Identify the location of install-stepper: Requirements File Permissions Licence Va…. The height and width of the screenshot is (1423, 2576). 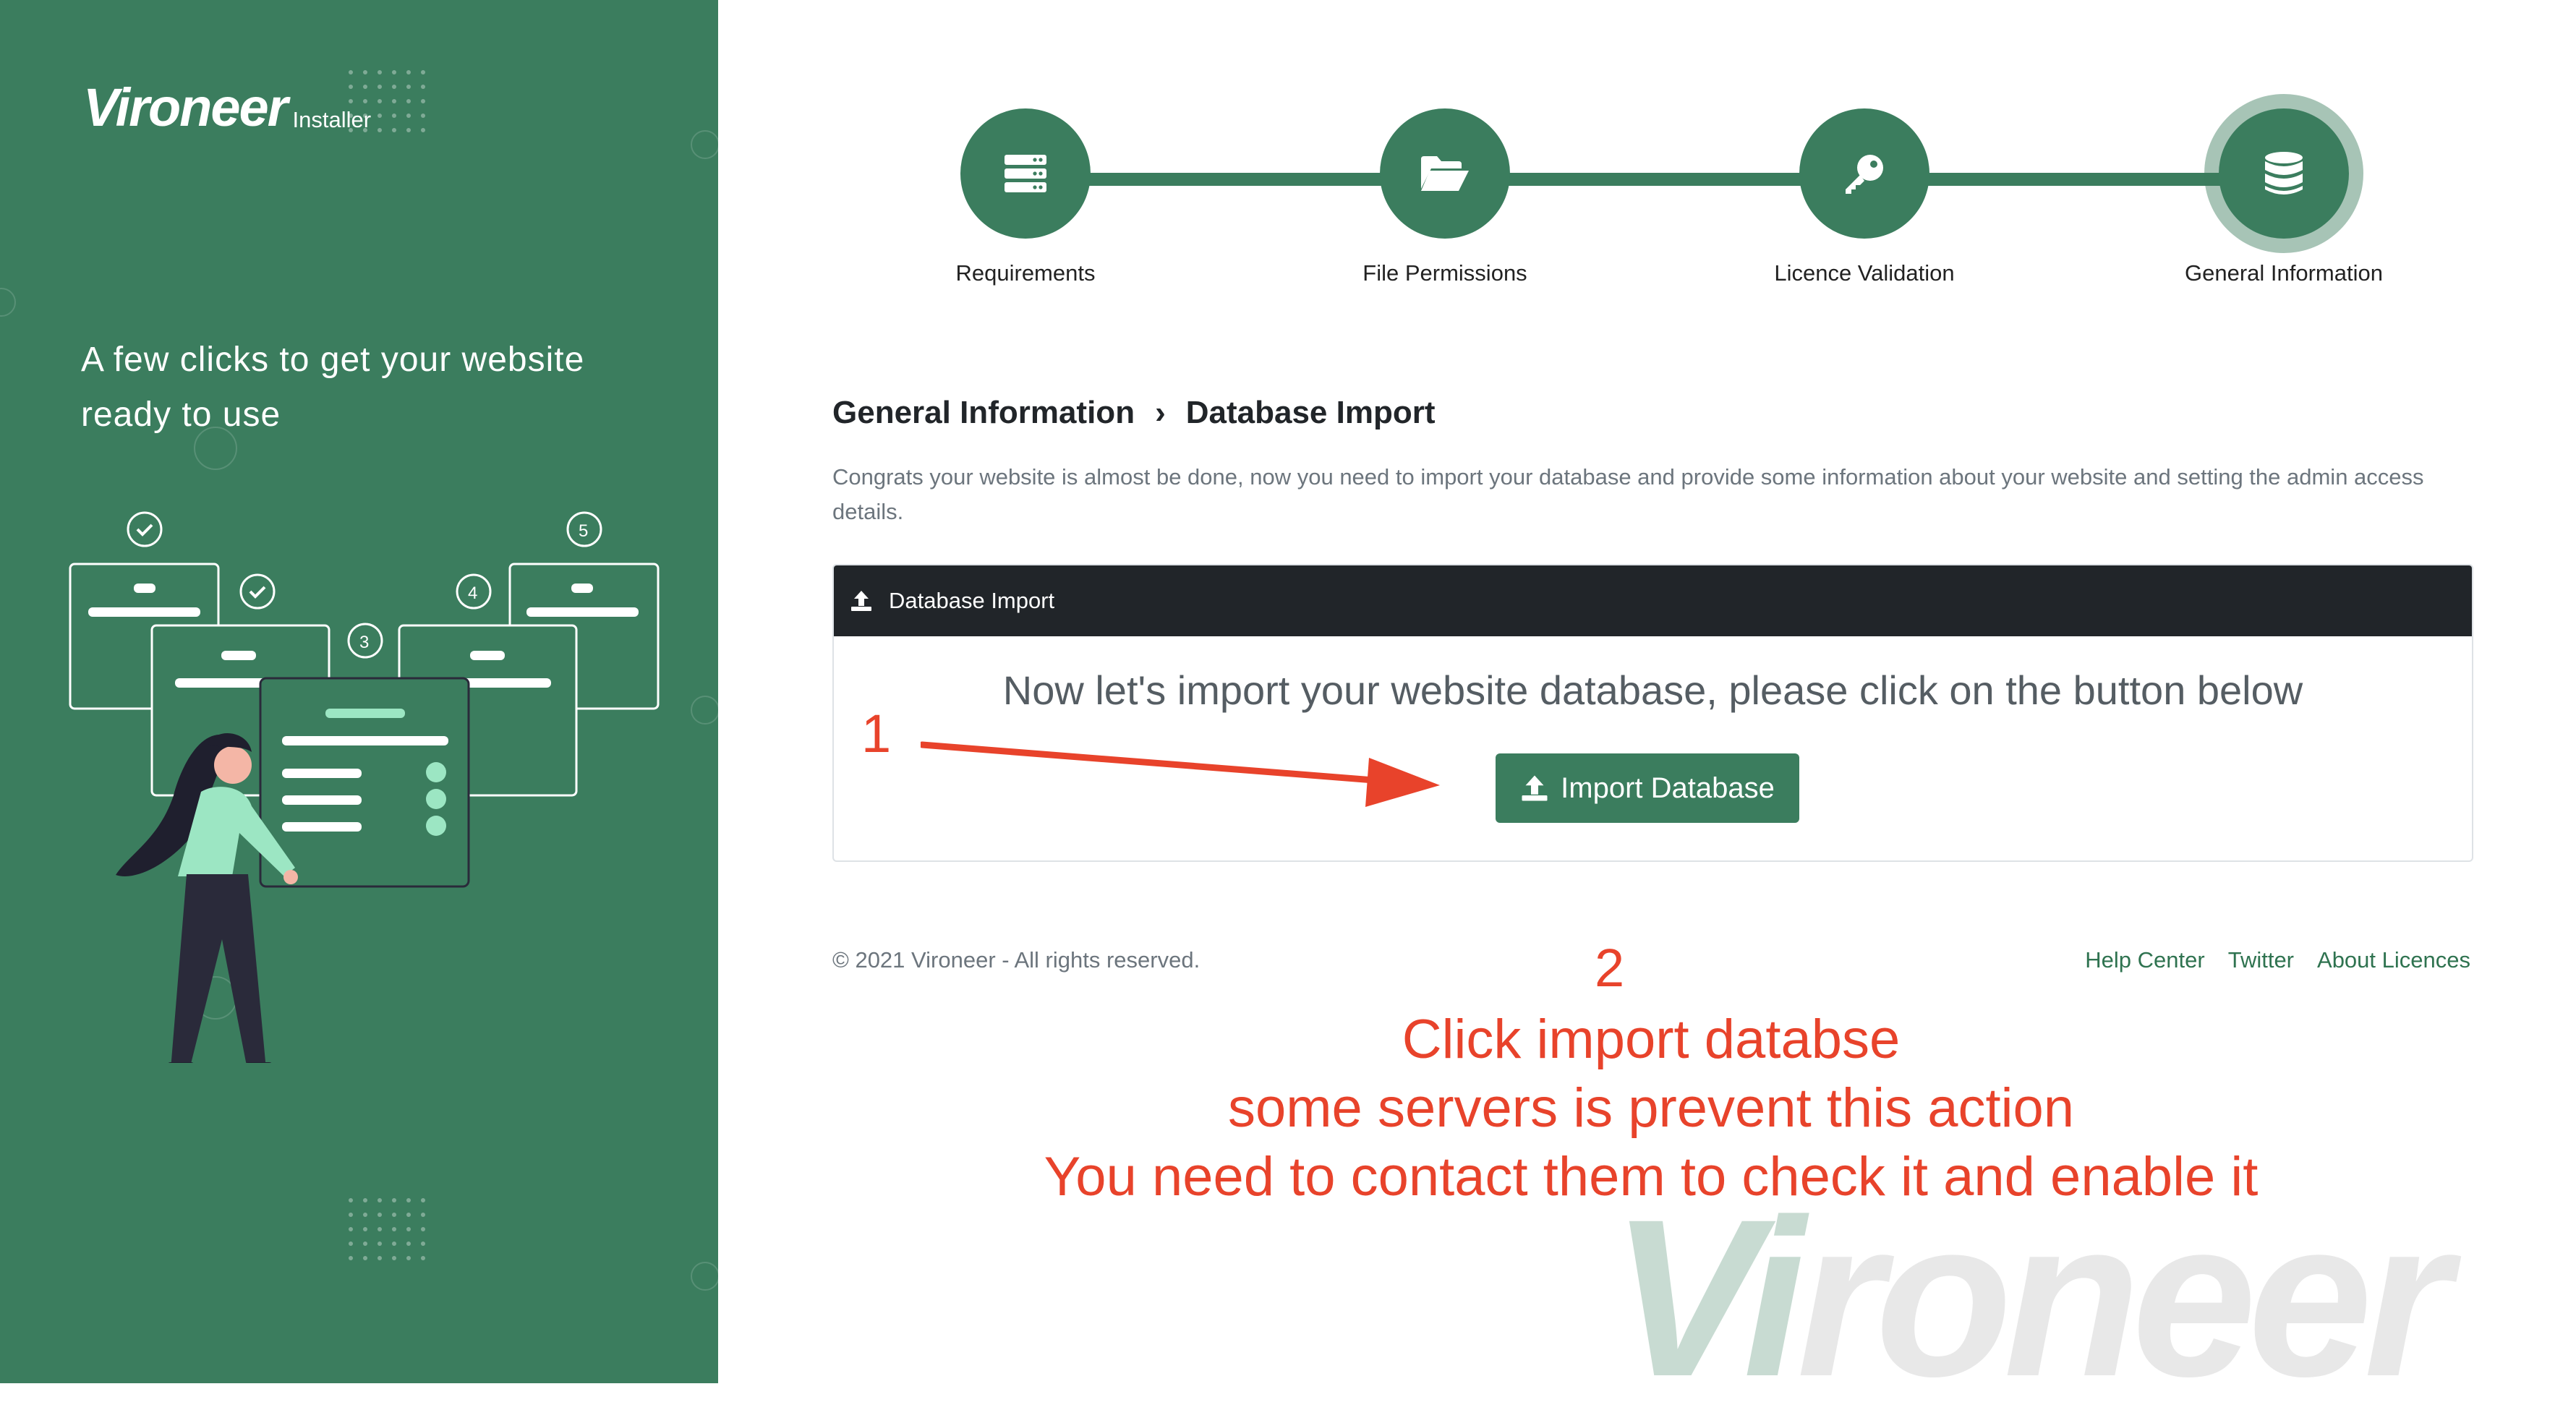
(1647, 209).